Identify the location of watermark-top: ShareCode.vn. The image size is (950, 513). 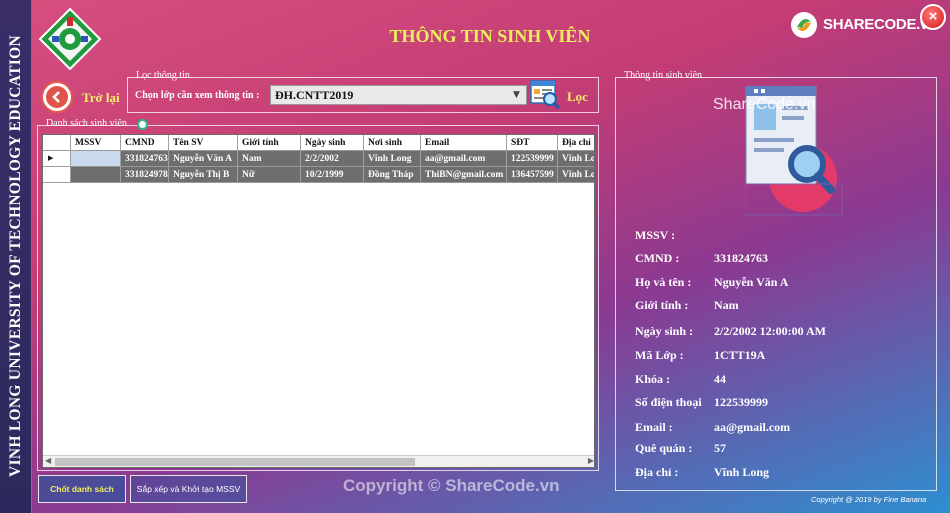
(764, 104).